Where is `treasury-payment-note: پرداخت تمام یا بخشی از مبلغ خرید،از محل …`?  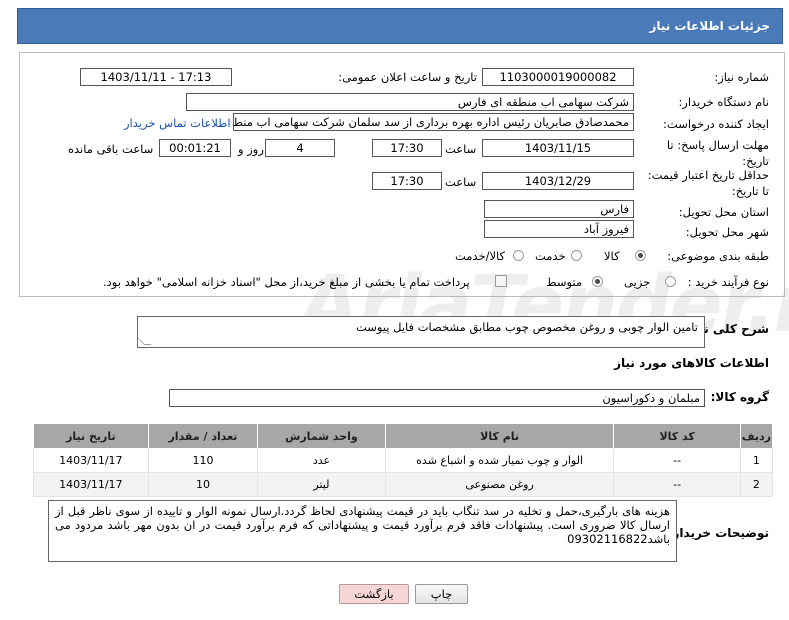 treasury-payment-note: پرداخت تمام یا بخشی از مبلغ خرید،از محل … is located at coordinates (286, 282).